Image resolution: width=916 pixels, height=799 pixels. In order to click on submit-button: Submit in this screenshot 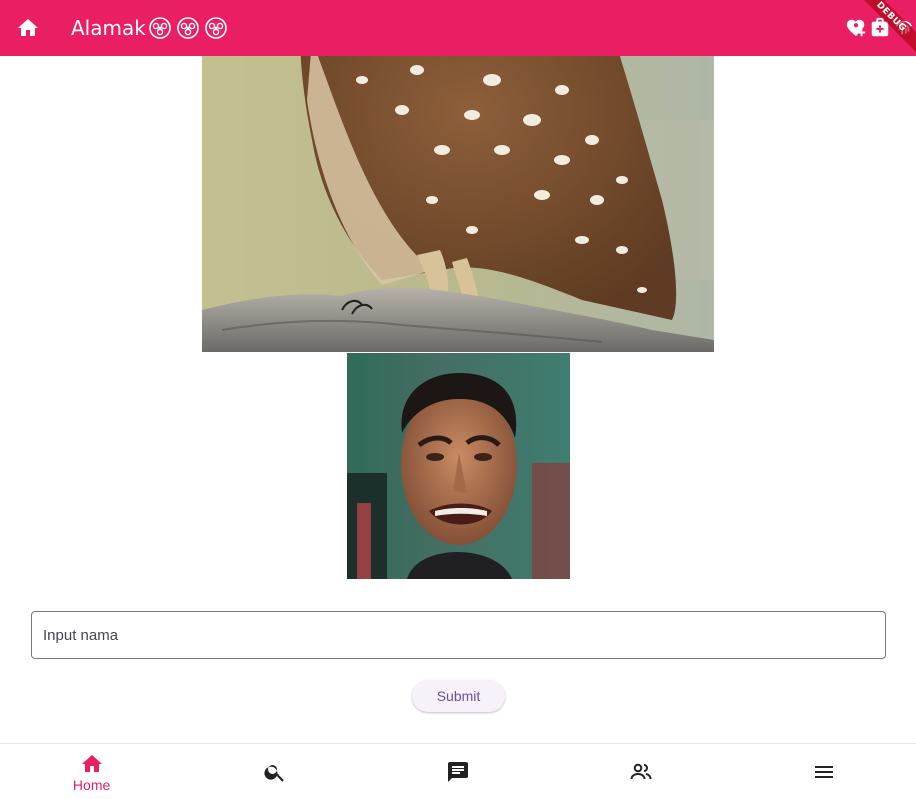, I will do `click(458, 696)`.